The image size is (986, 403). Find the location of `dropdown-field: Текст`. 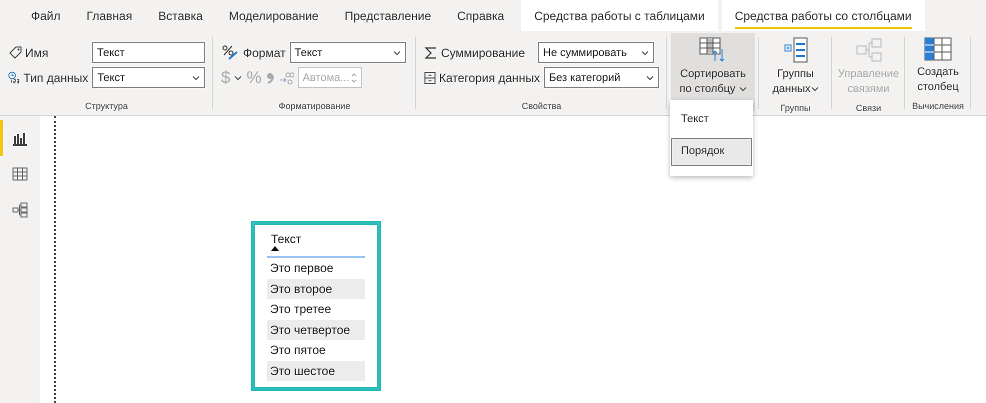

dropdown-field: Текст is located at coordinates (148, 77).